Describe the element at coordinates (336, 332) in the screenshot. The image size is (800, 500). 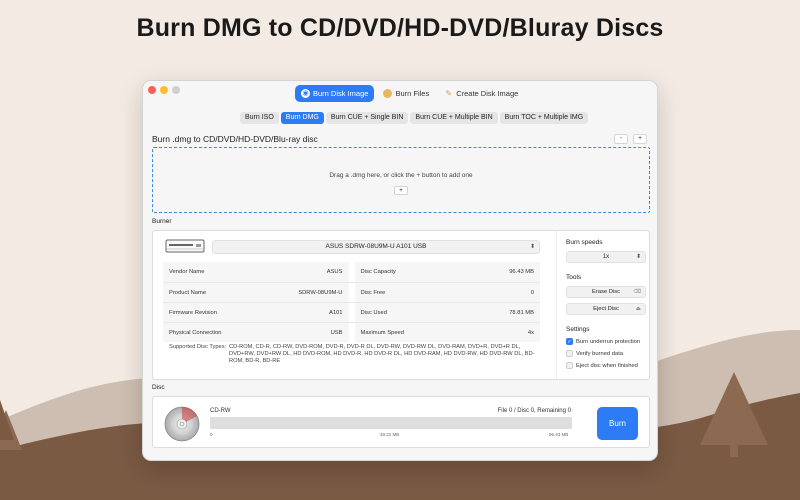
I see `info-value: USB` at that location.